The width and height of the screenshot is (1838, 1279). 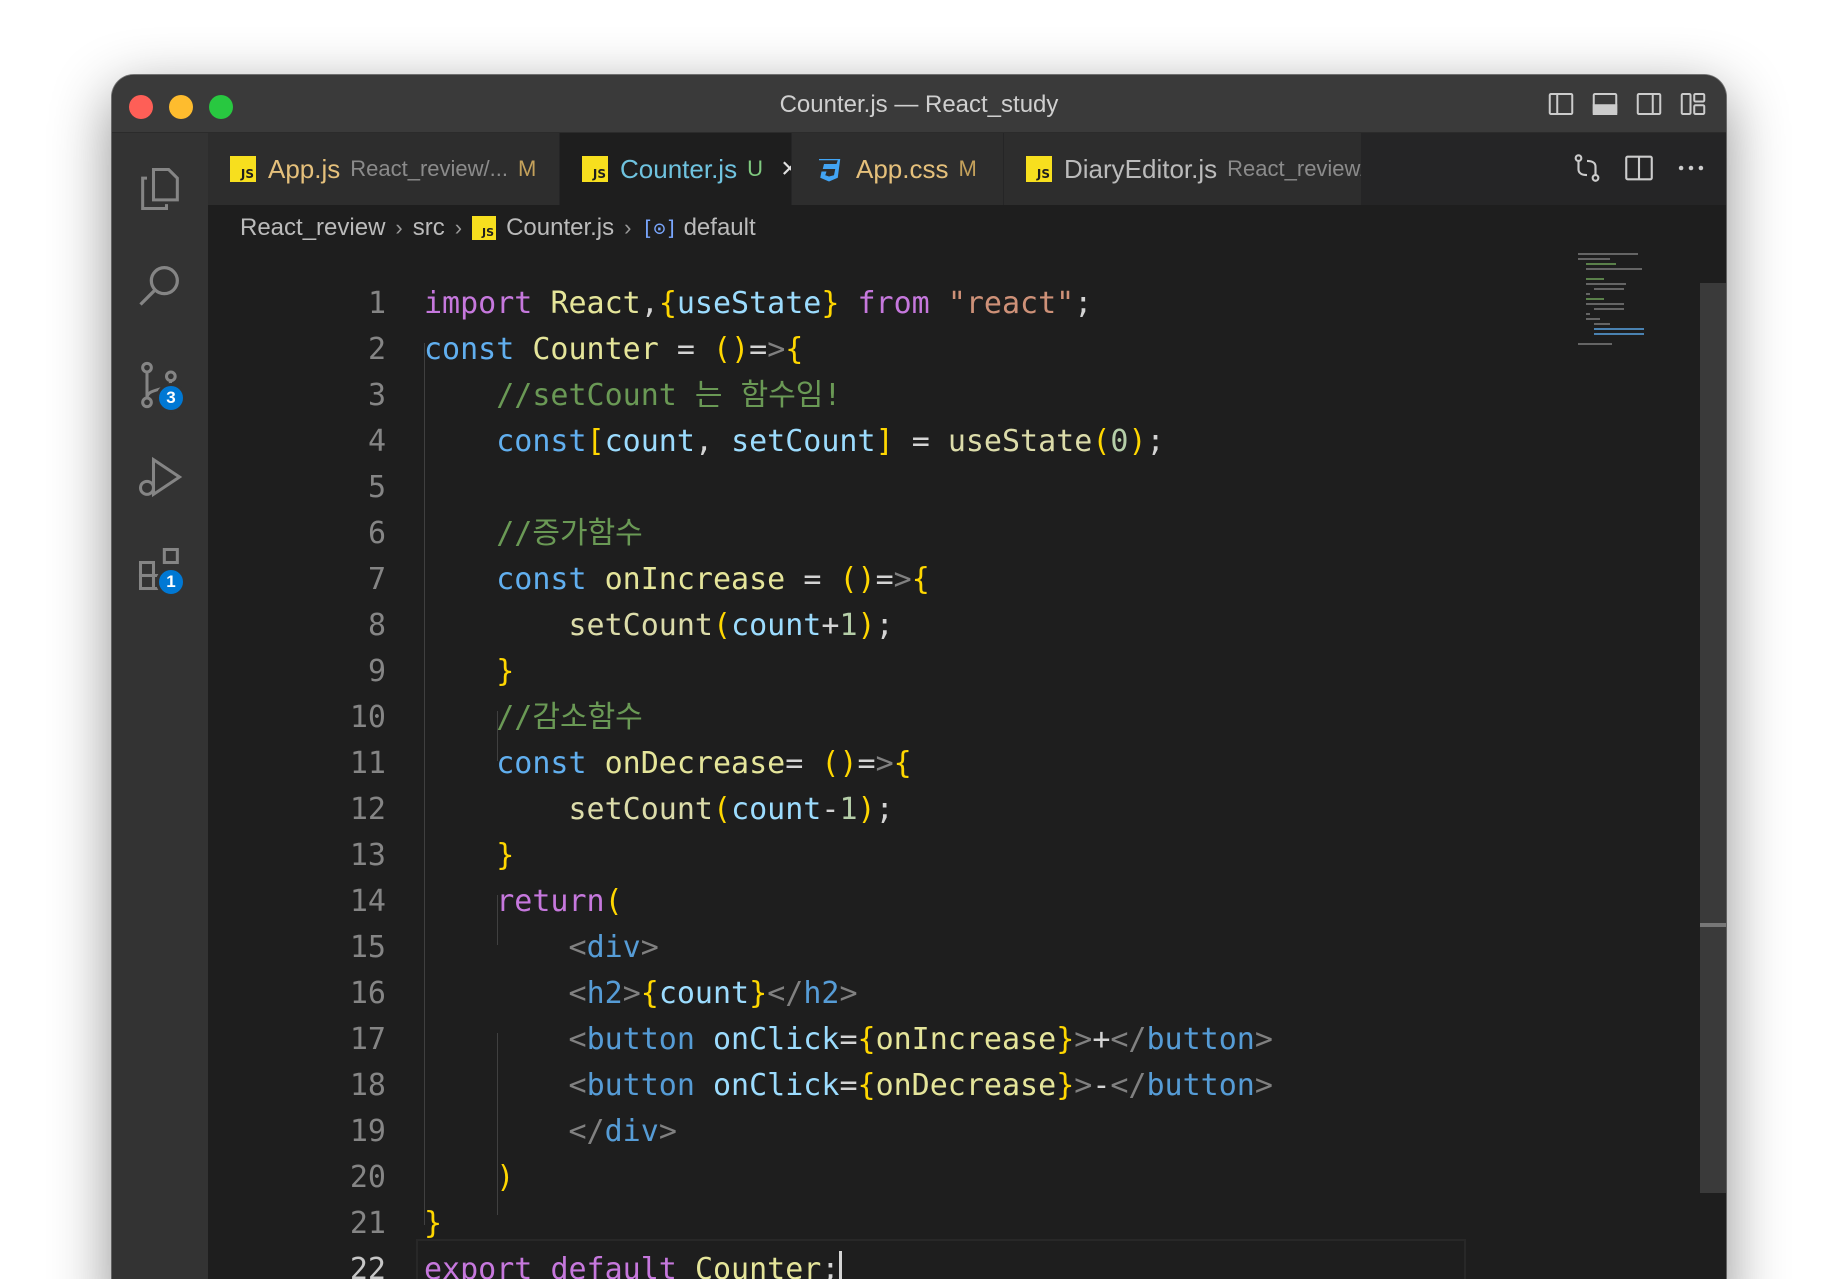 I want to click on window-title: Counter.js — React_study, so click(x=919, y=104).